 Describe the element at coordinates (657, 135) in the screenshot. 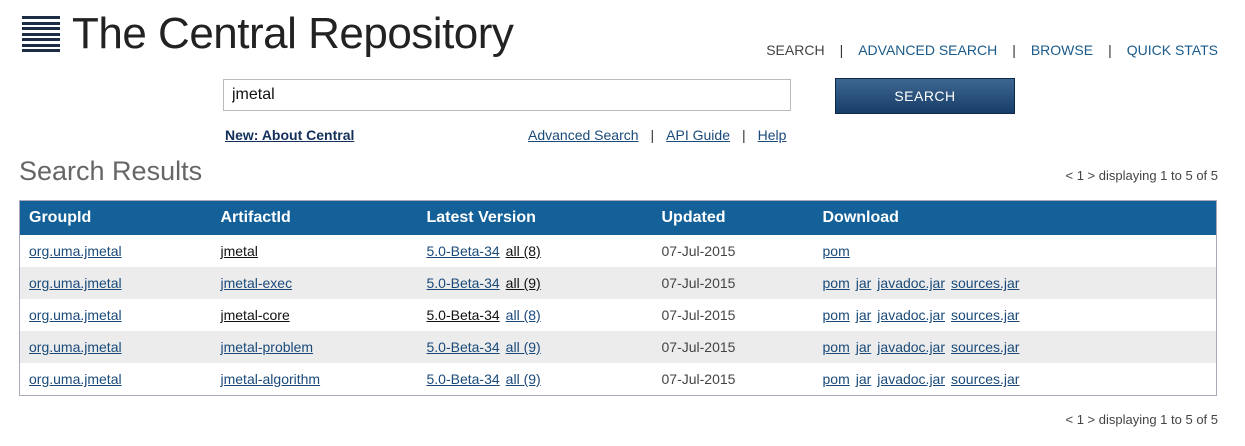

I see `help-links: Advanced Search | API Guide | Help` at that location.